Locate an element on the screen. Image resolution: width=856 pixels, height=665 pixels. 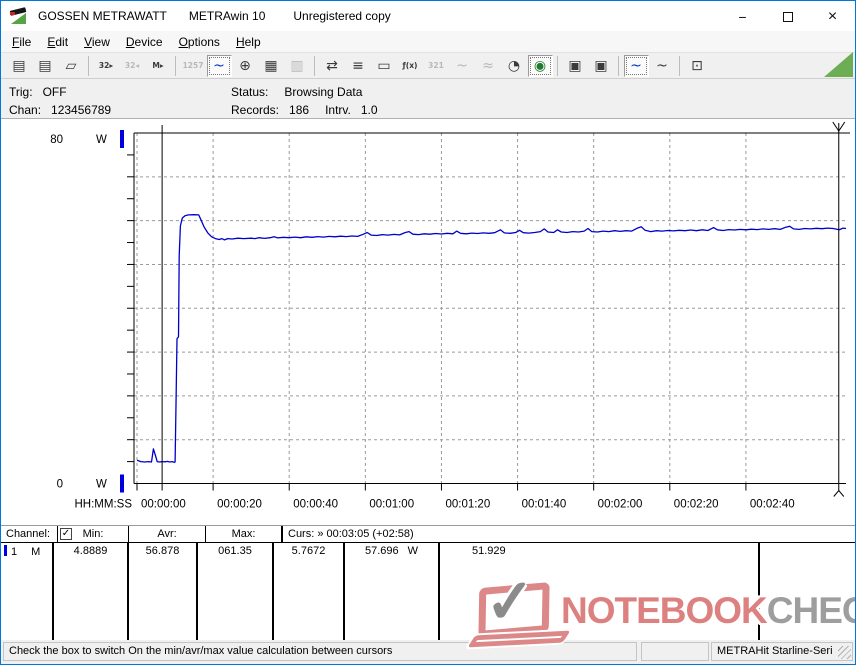
statusbar-middle-pane is located at coordinates (675, 651).